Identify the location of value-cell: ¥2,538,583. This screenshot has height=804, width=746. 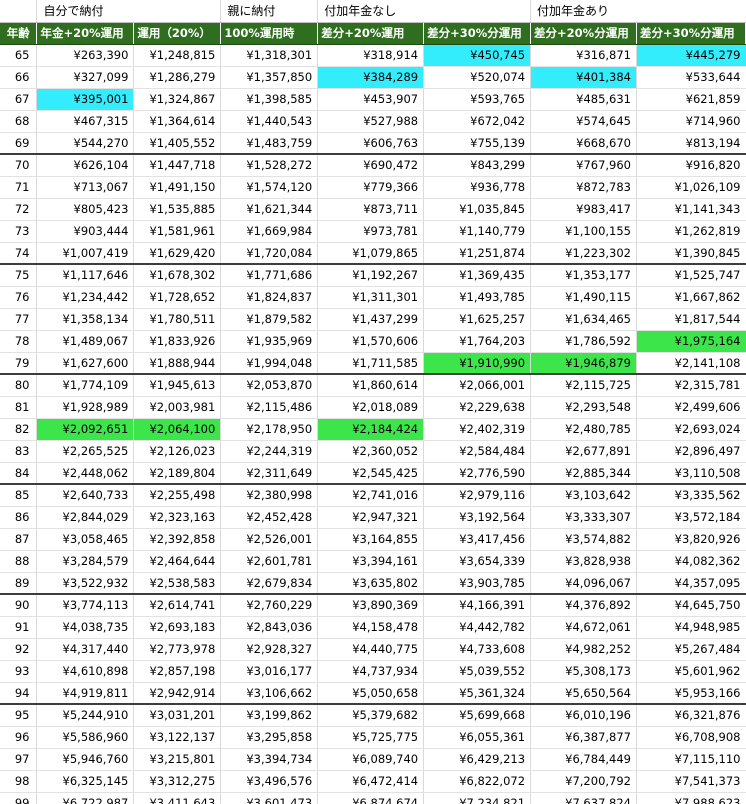
(177, 583).